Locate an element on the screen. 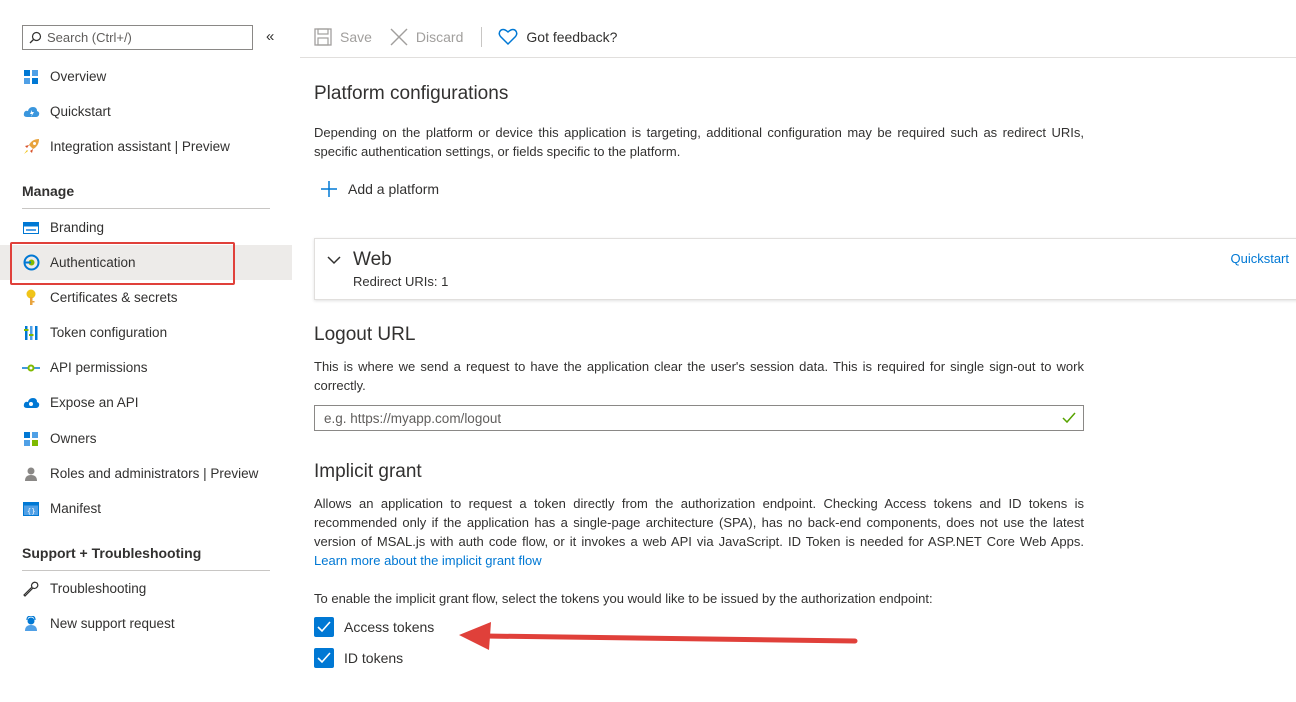 Image resolution: width=1296 pixels, height=702 pixels. chevron-down-icon is located at coordinates (334, 260).